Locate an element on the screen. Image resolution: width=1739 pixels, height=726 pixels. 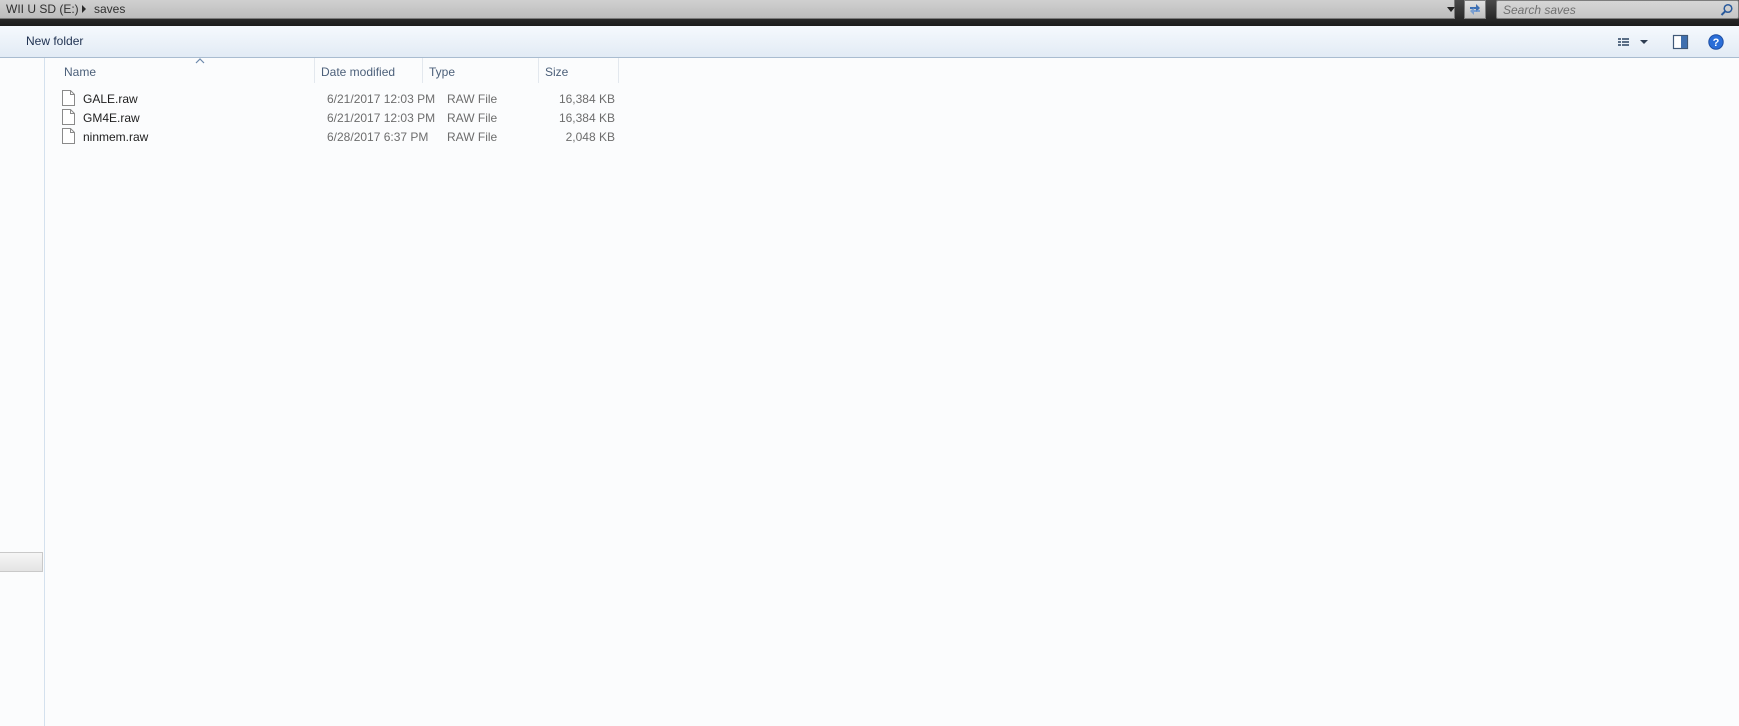
column-header-size: Size is located at coordinates (579, 70).